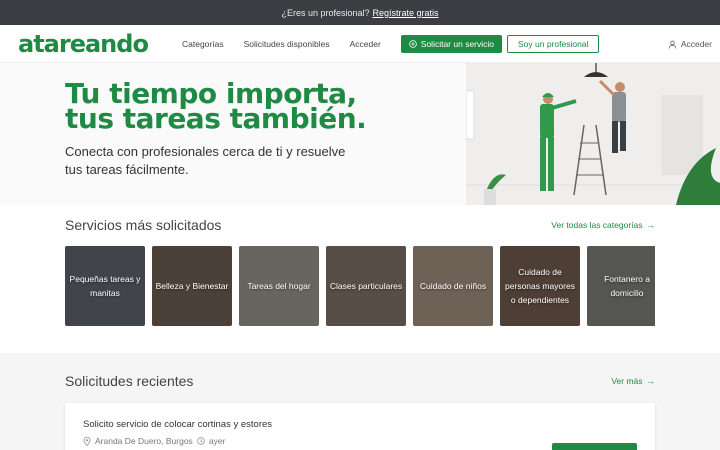 This screenshot has height=450, width=720. What do you see at coordinates (129, 381) in the screenshot?
I see `recent-title: Solicitudes recientes` at bounding box center [129, 381].